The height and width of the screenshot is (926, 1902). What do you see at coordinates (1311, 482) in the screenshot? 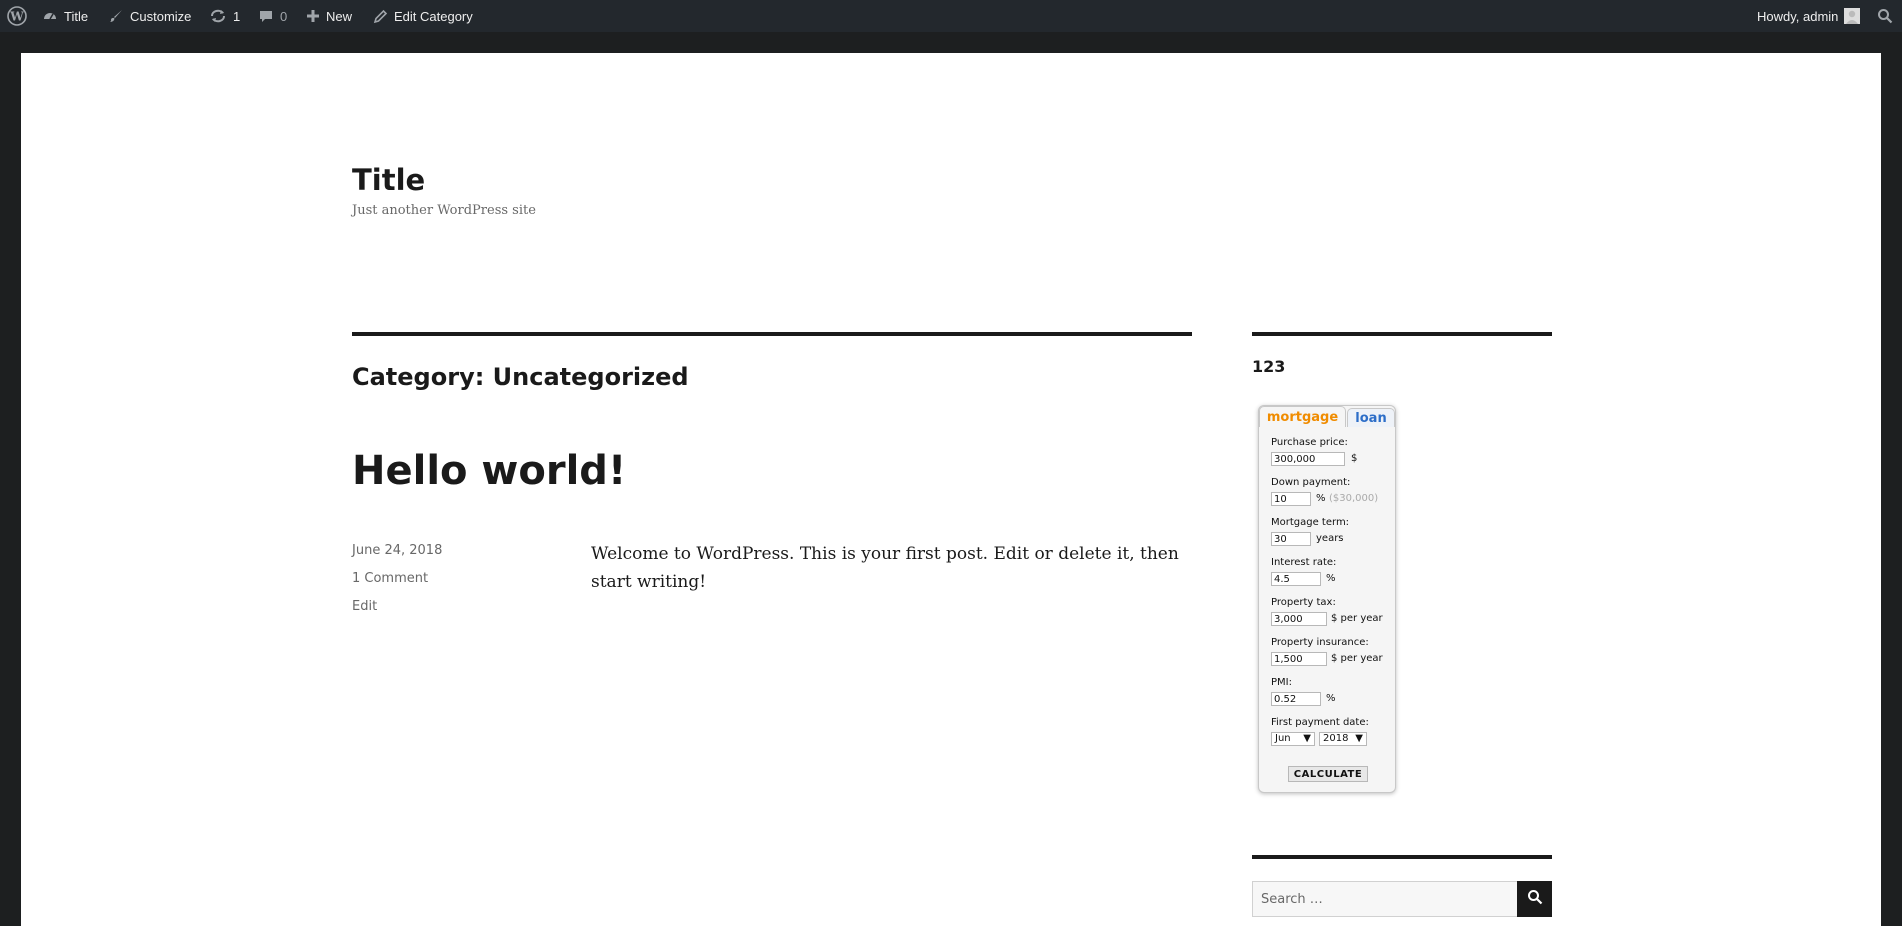
I see `down-payment-label: Down payment:` at bounding box center [1311, 482].